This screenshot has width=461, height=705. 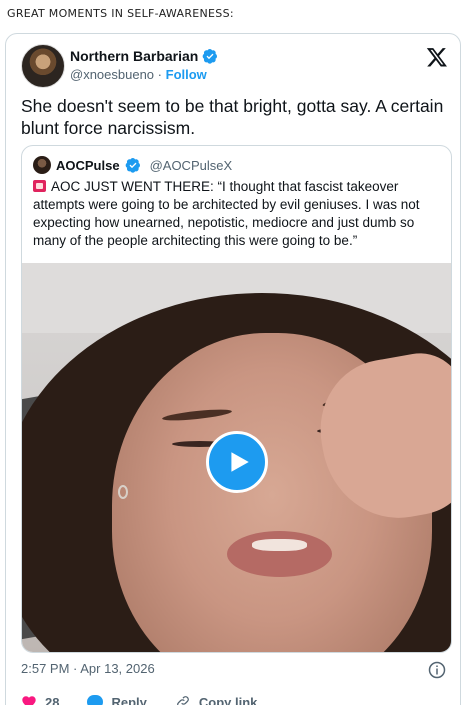 What do you see at coordinates (437, 670) in the screenshot?
I see `info-icon` at bounding box center [437, 670].